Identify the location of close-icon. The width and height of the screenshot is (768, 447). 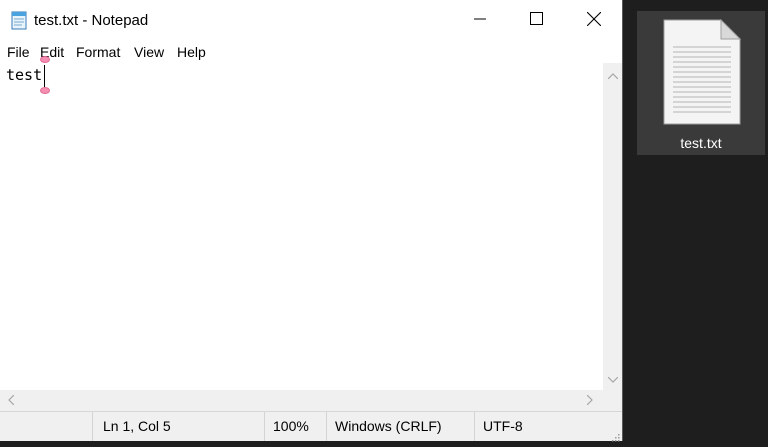
(594, 21).